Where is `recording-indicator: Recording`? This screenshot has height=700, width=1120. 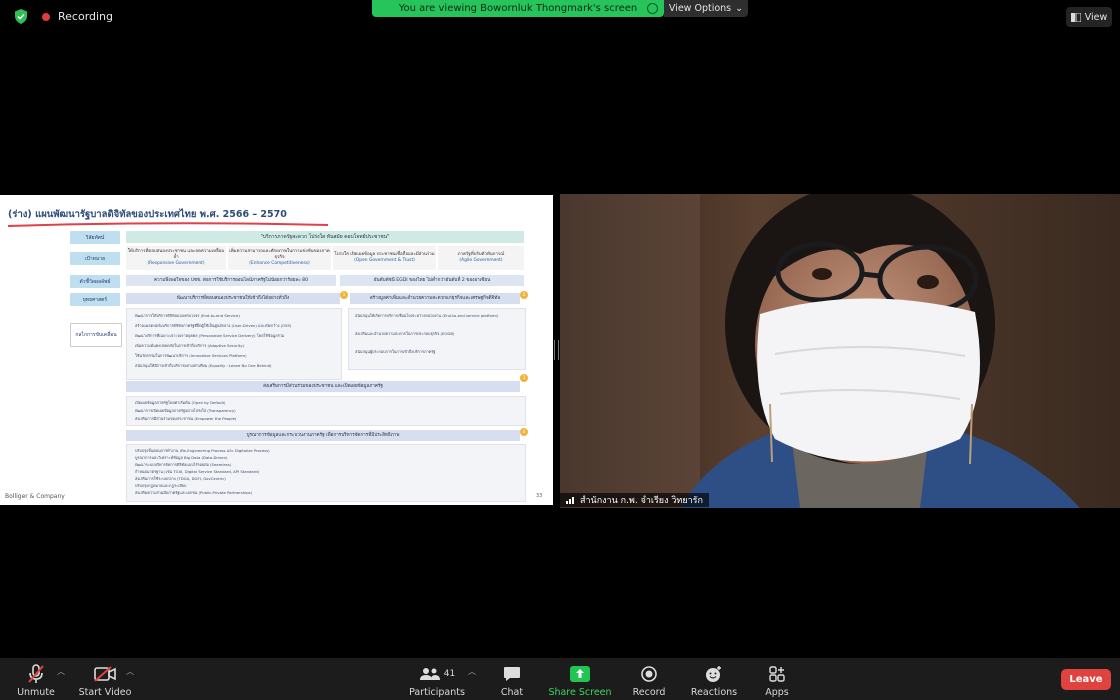 recording-indicator: Recording is located at coordinates (63, 16).